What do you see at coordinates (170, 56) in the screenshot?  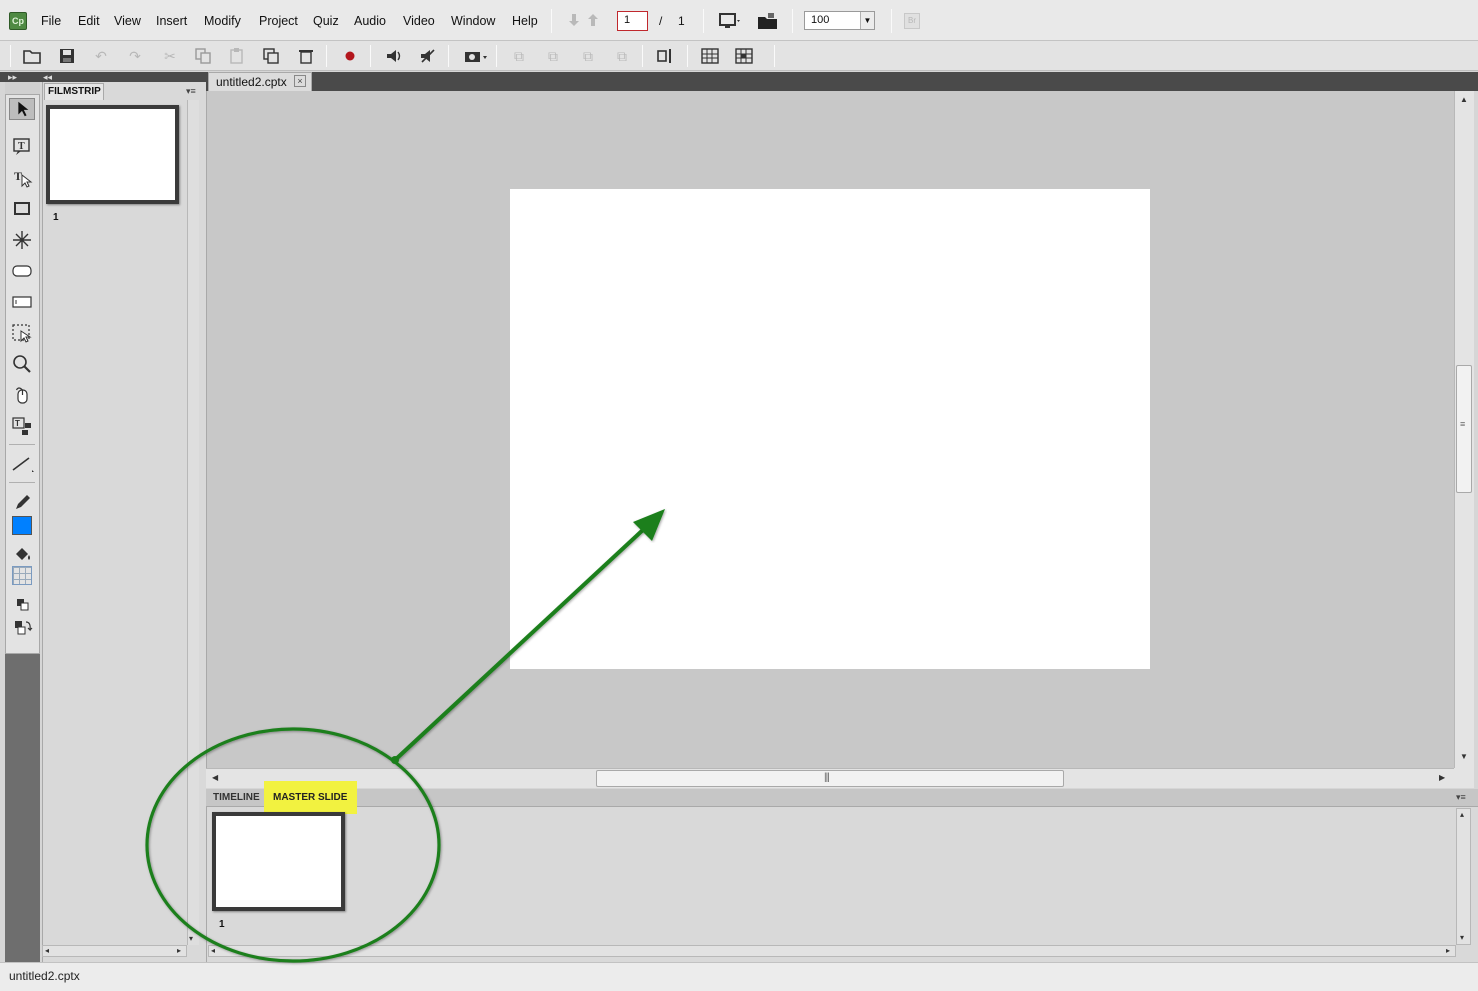 I see `cut-icon: ✂` at bounding box center [170, 56].